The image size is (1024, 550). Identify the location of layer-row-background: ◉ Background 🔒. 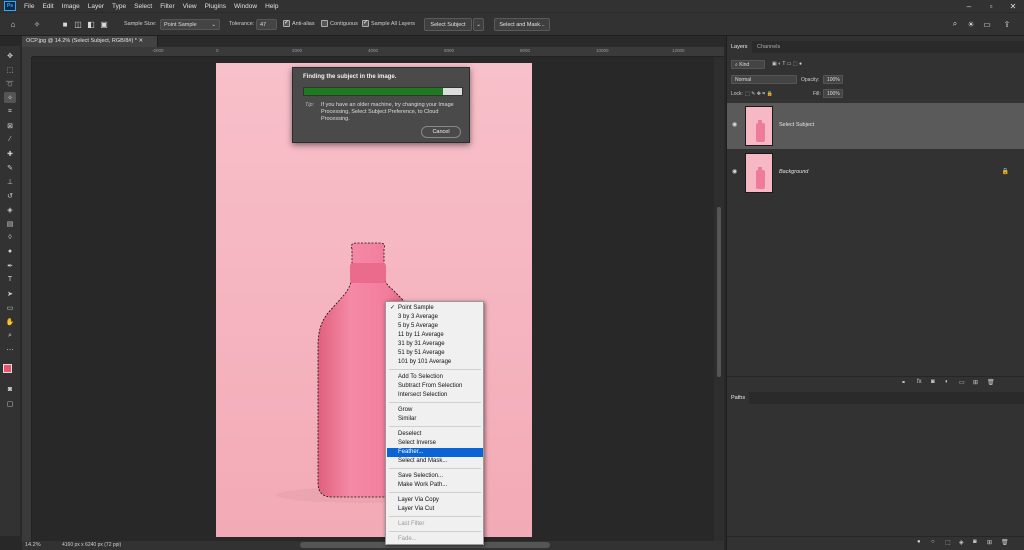
(875, 173).